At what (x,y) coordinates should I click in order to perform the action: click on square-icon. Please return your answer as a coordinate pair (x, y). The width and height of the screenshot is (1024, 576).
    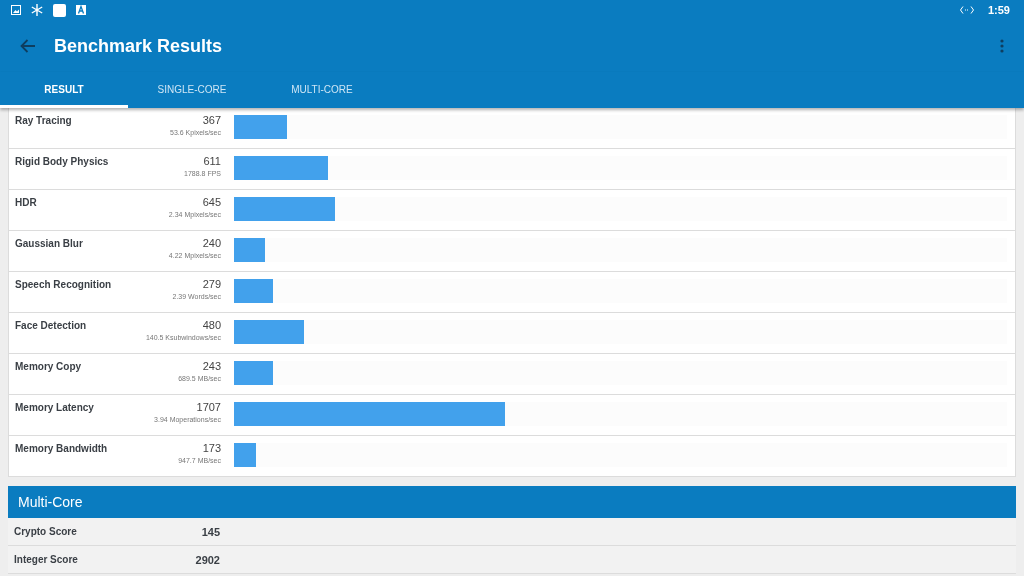
    Looking at the image, I should click on (59, 10).